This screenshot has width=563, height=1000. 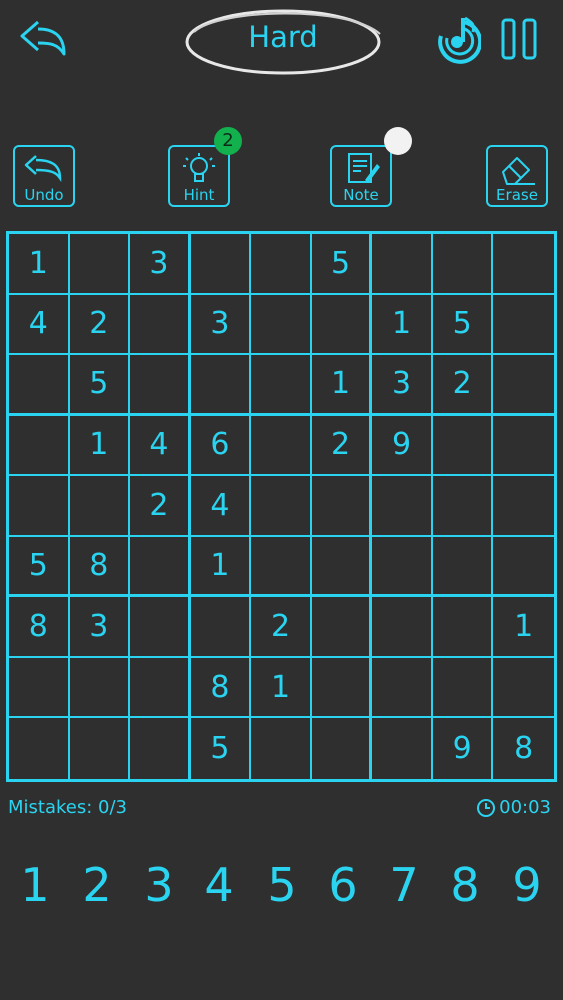 I want to click on back-button, so click(x=44, y=38).